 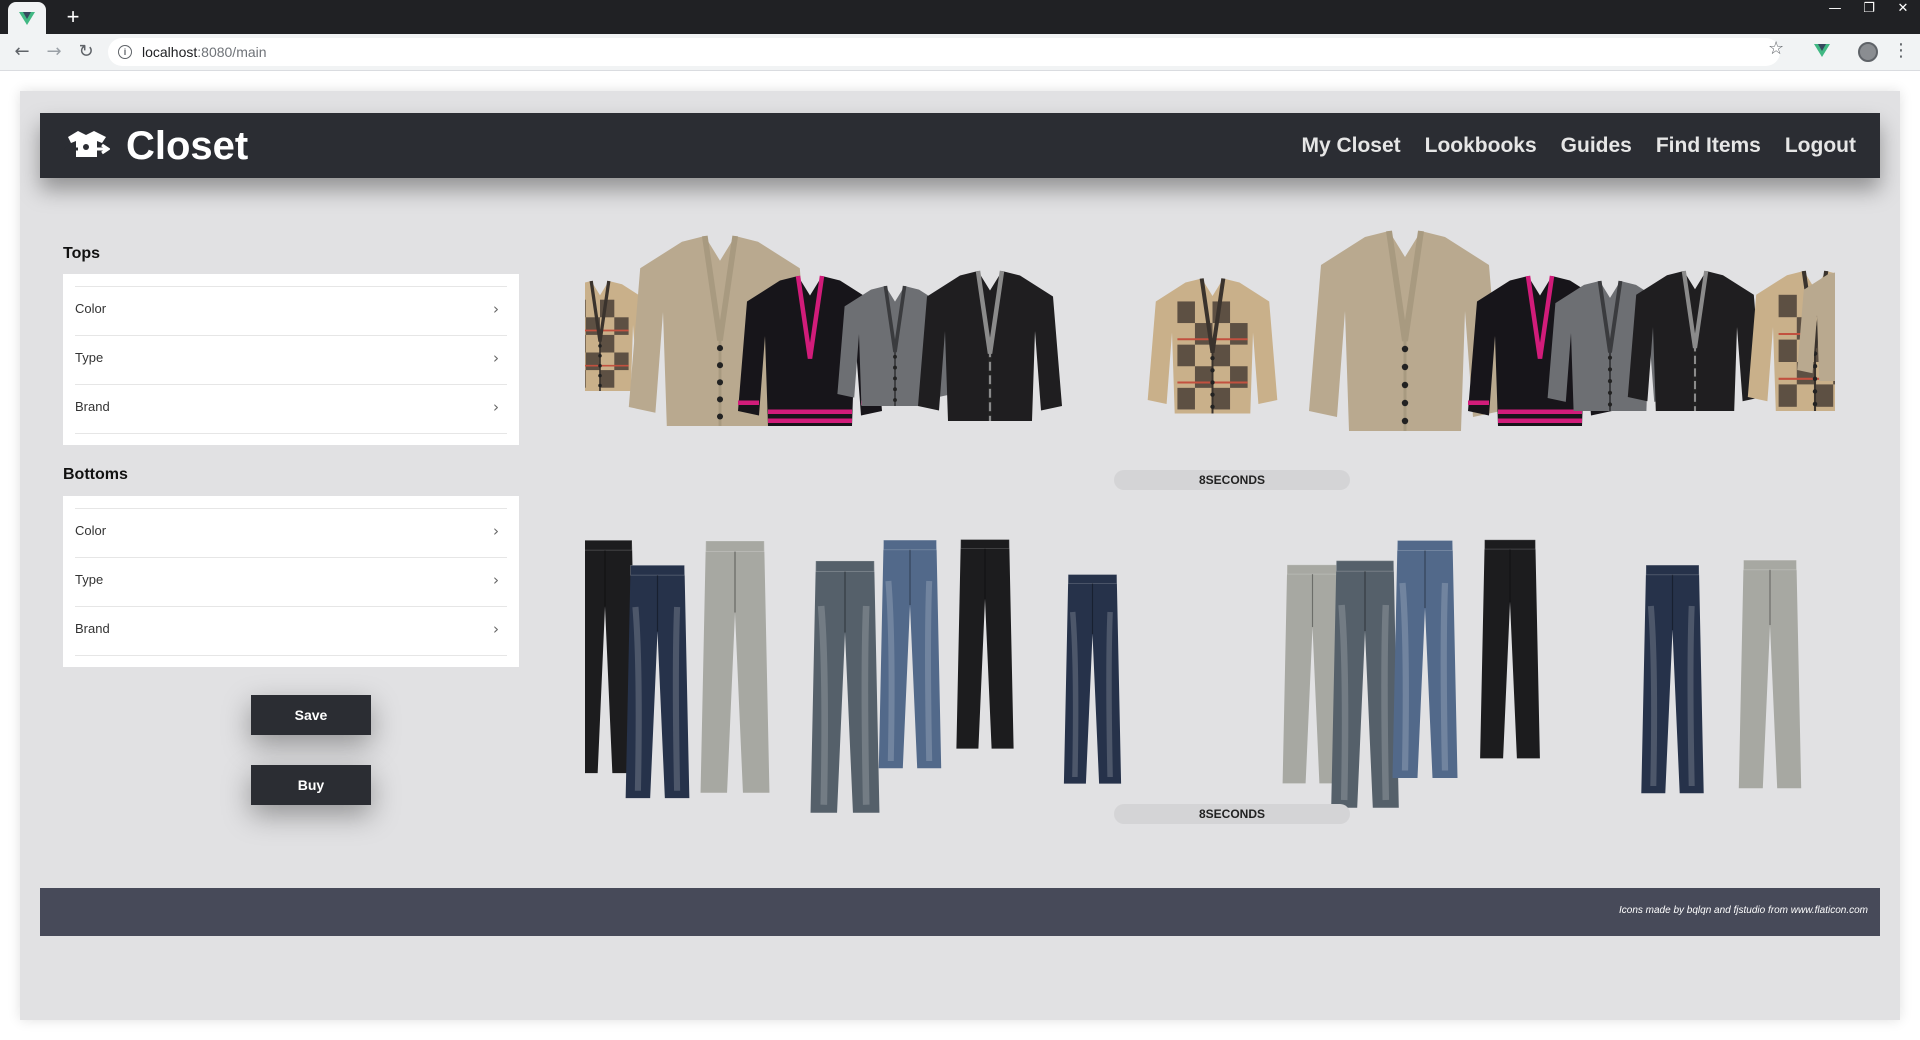 What do you see at coordinates (291, 532) in the screenshot?
I see `bottoms-filter-color: Color ›` at bounding box center [291, 532].